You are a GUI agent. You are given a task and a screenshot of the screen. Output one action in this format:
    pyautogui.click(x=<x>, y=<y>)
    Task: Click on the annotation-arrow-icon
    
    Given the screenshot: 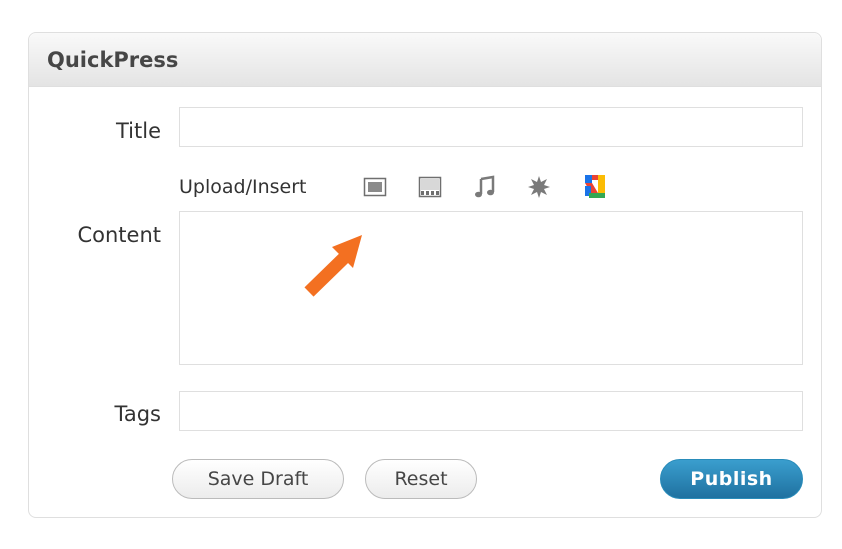 What is the action you would take?
    pyautogui.click(x=333, y=266)
    